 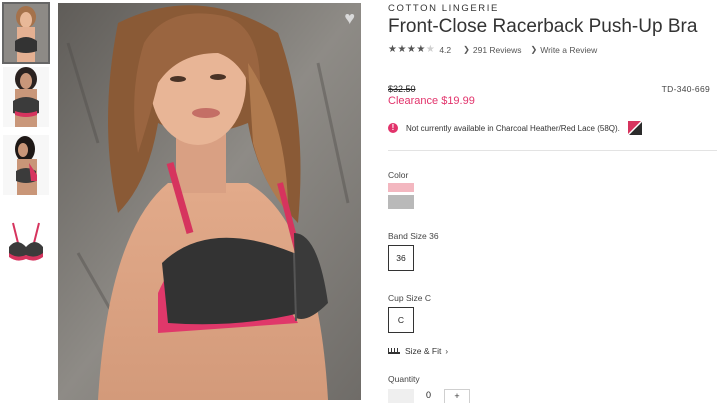 I want to click on heart-icon: ♥, so click(x=349, y=18).